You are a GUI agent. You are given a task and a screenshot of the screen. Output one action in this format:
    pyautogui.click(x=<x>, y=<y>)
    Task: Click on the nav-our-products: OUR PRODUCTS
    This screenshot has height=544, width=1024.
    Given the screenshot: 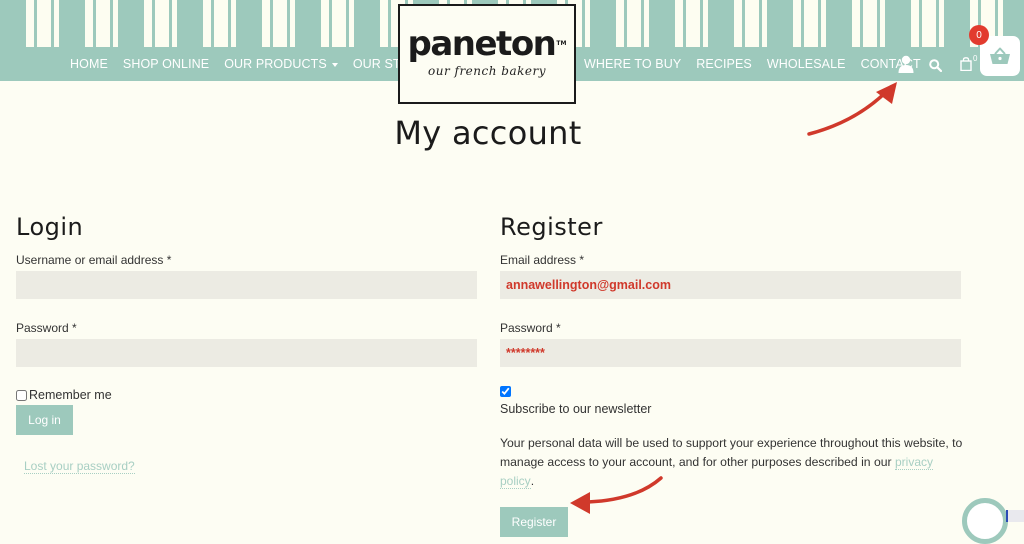 What is the action you would take?
    pyautogui.click(x=281, y=64)
    